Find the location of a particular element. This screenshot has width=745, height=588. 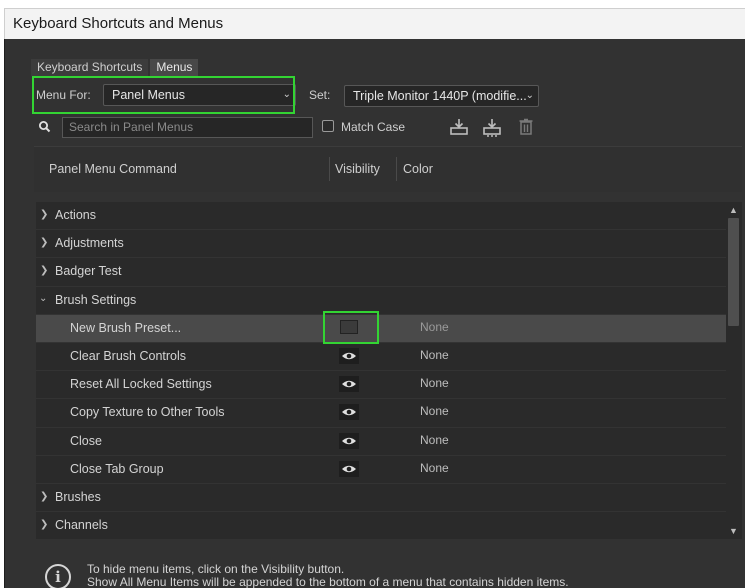

save-set-as-icon is located at coordinates (492, 127).